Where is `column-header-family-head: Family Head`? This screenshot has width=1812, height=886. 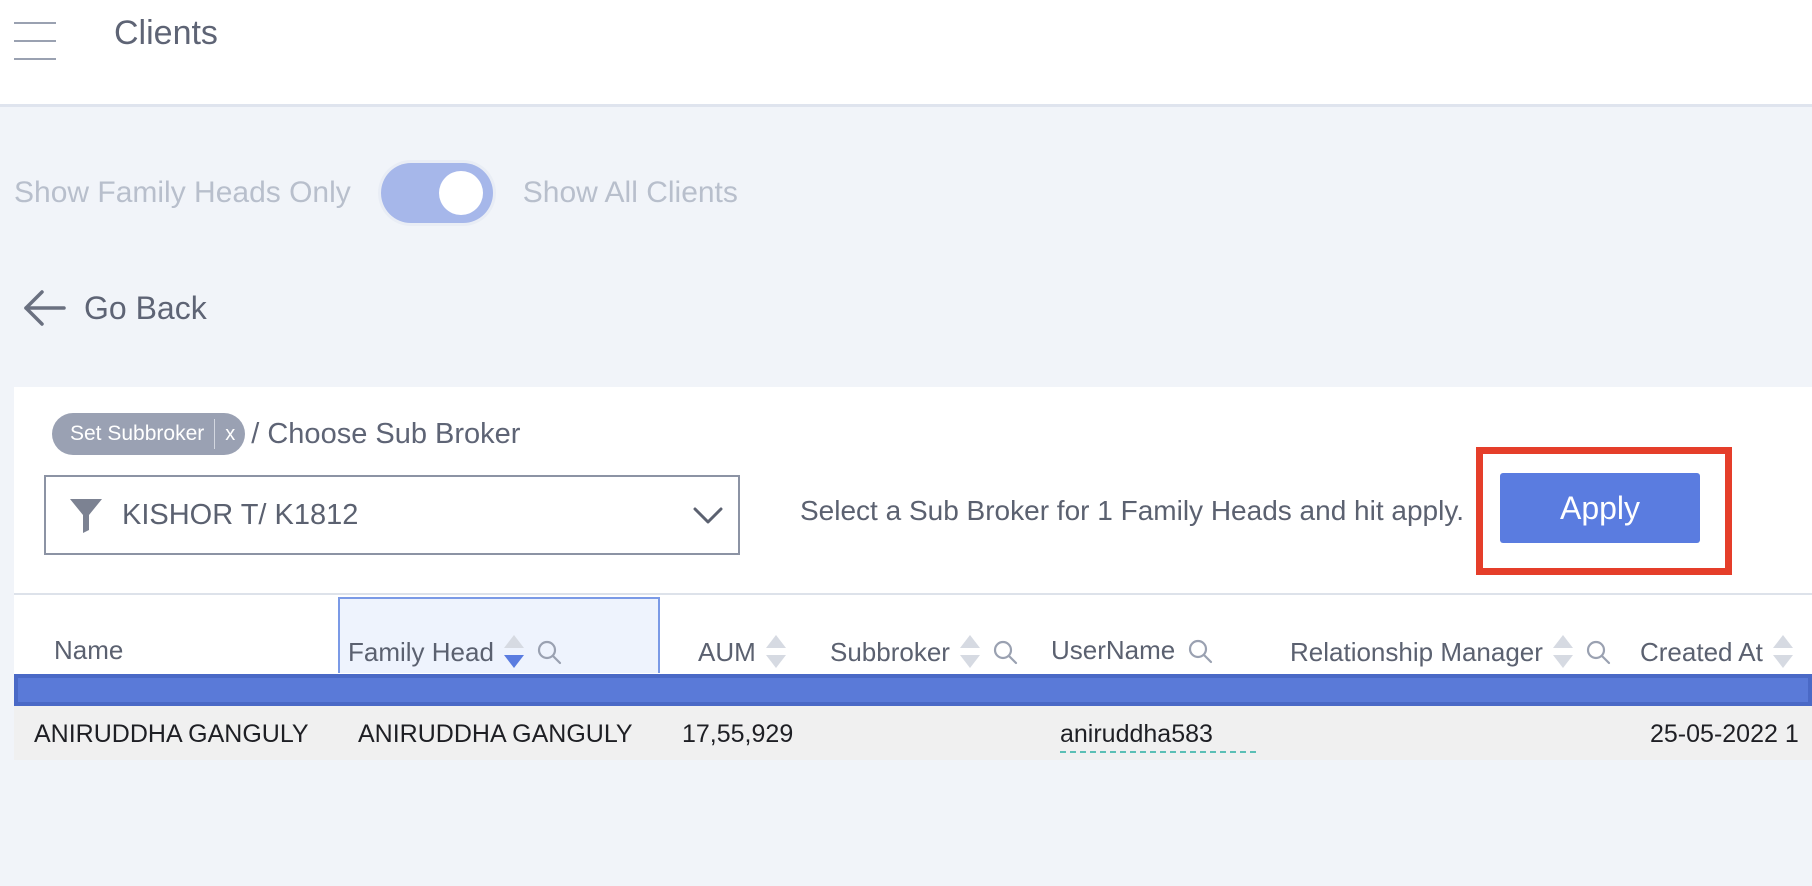
column-header-family-head: Family Head is located at coordinates (455, 652).